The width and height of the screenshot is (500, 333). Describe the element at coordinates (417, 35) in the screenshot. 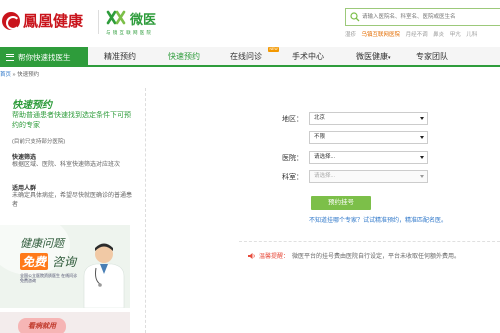

I see `hot-search-item: 月经不调` at that location.